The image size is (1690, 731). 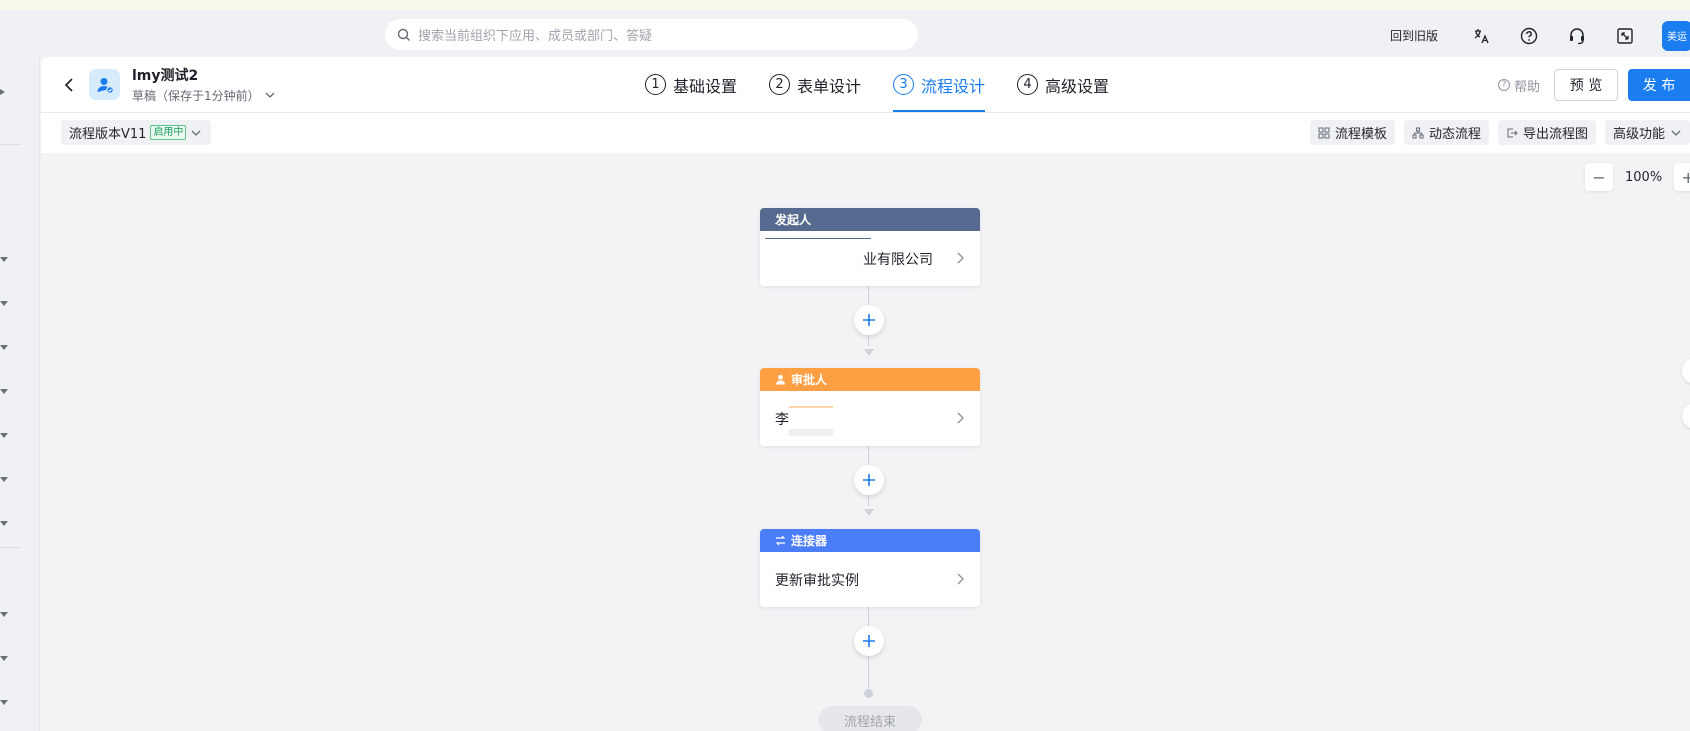 I want to click on back-to-old-version-button: 回到旧版, so click(x=1414, y=35).